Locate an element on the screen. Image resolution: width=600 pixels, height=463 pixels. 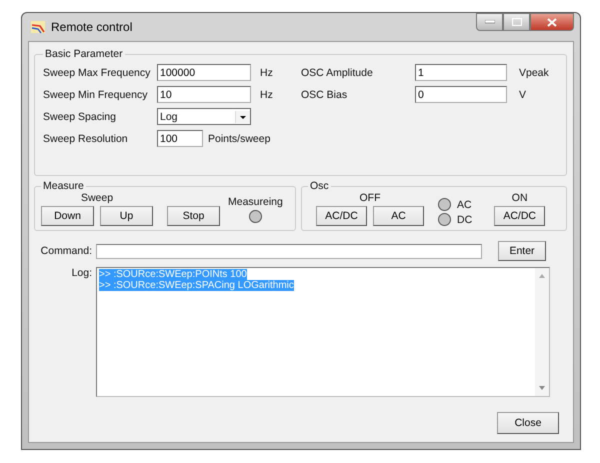
sweep-label: Sweep is located at coordinates (97, 198).